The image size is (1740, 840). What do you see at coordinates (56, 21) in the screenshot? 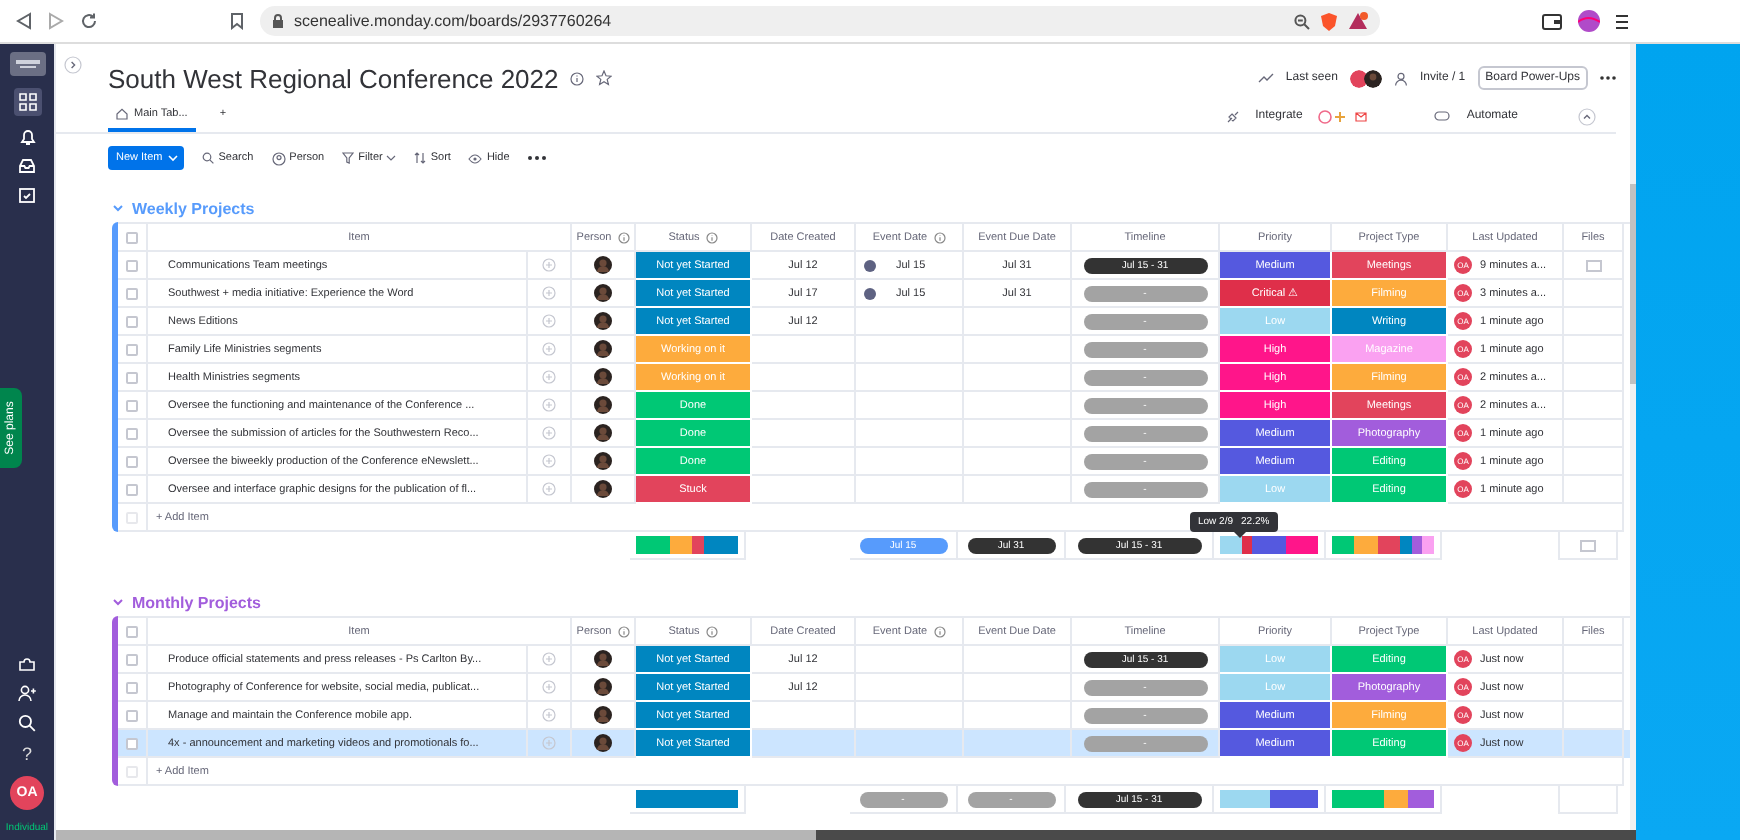
I see `forward-icon` at bounding box center [56, 21].